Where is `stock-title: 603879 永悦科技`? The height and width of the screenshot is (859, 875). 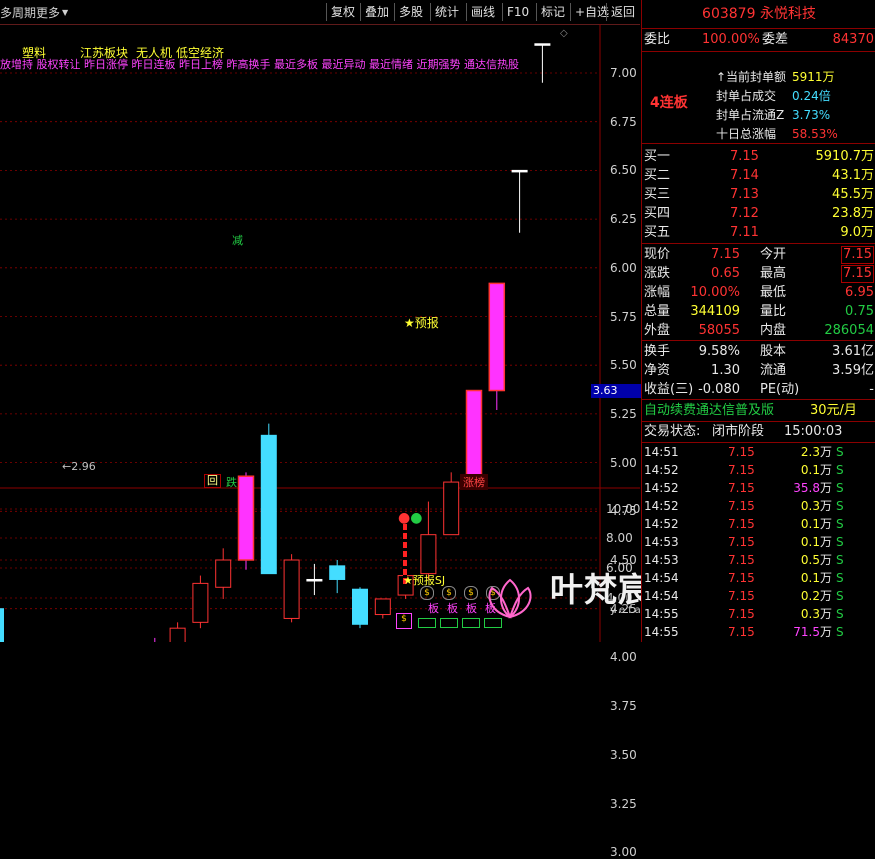
stock-title: 603879 永悦科技 is located at coordinates (758, 14).